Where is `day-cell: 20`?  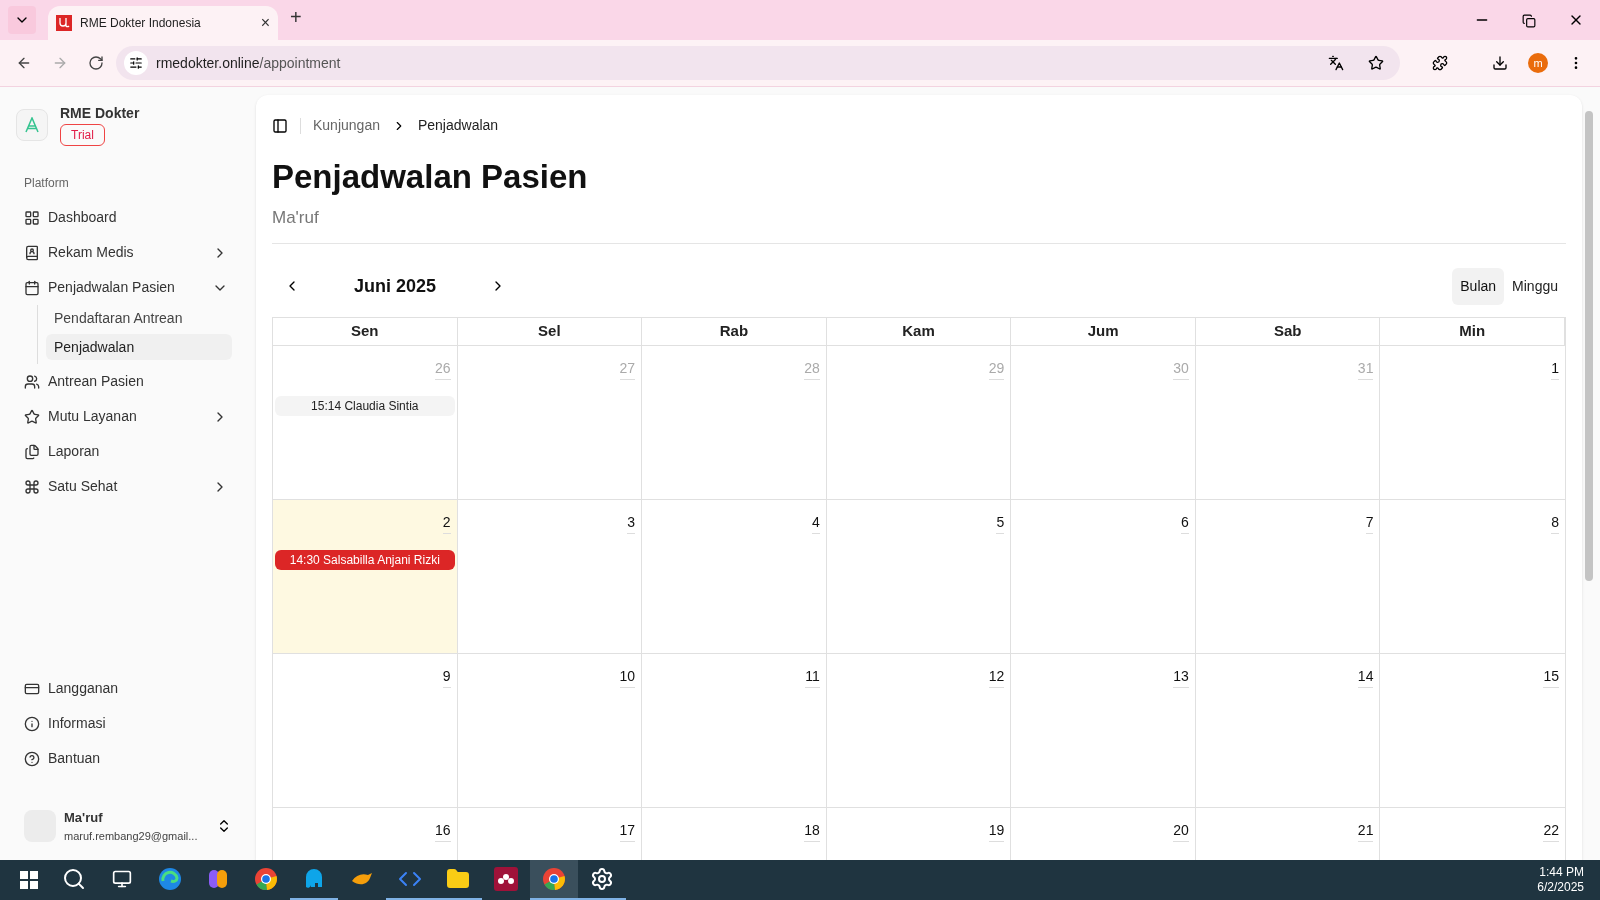 day-cell: 20 is located at coordinates (1103, 833).